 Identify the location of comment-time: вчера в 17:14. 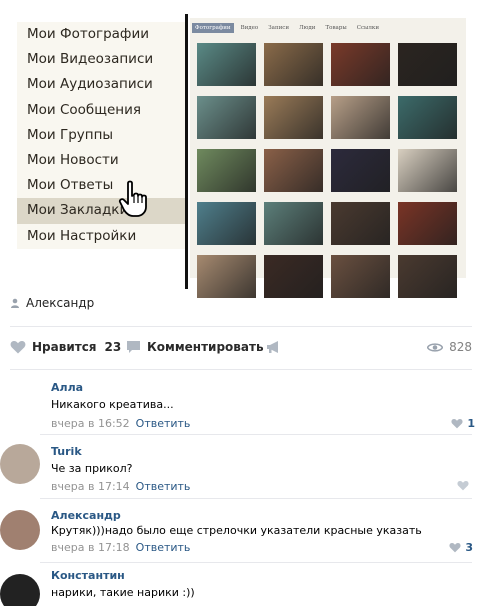
(90, 486).